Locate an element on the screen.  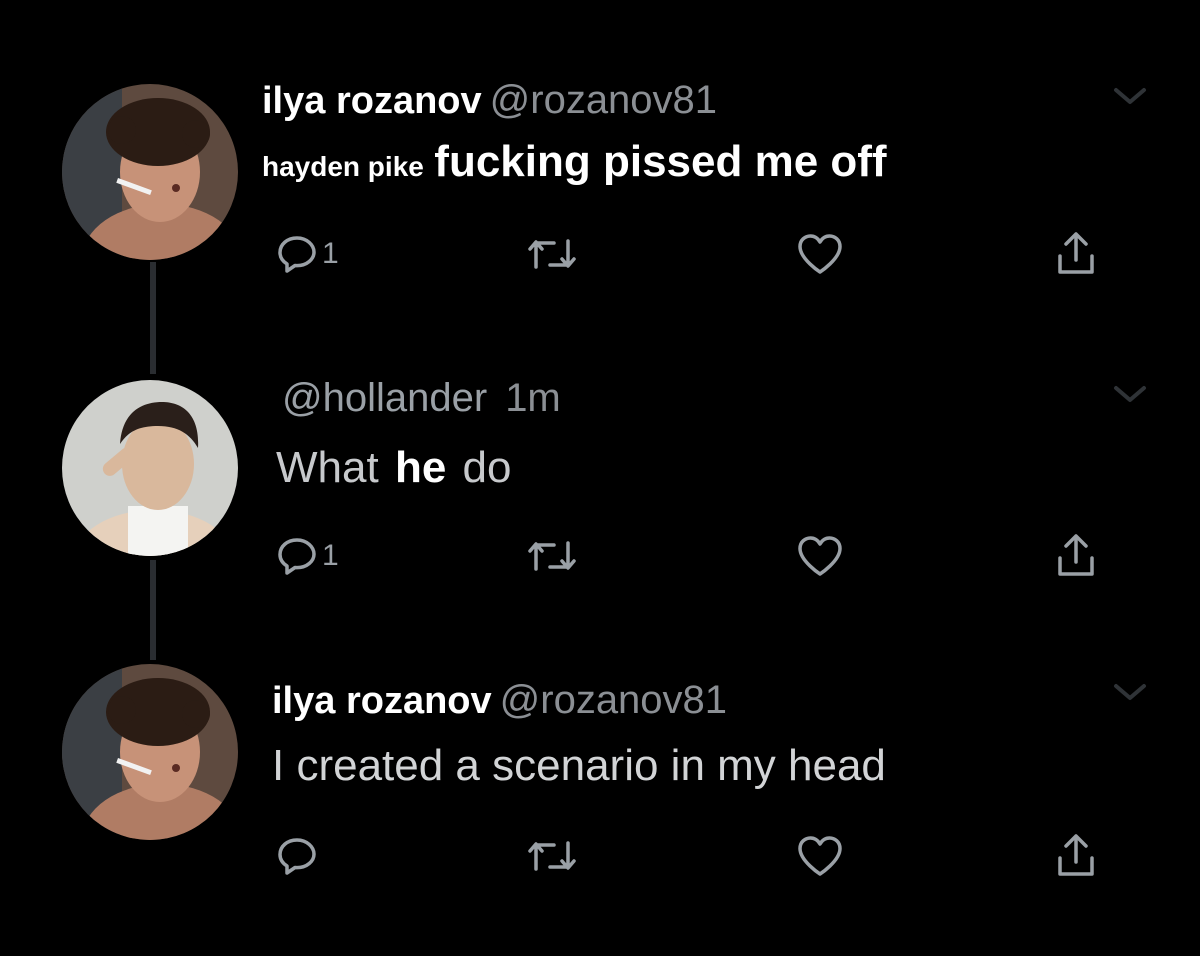
tweet-text-after: do is located at coordinates (487, 467).